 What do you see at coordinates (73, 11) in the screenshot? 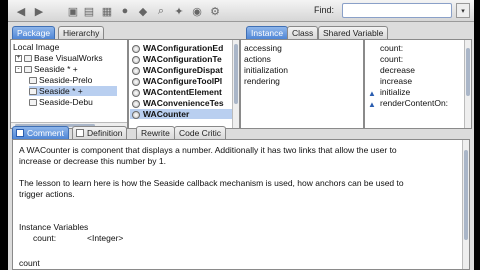
I see `new-browser-icon: ▣` at bounding box center [73, 11].